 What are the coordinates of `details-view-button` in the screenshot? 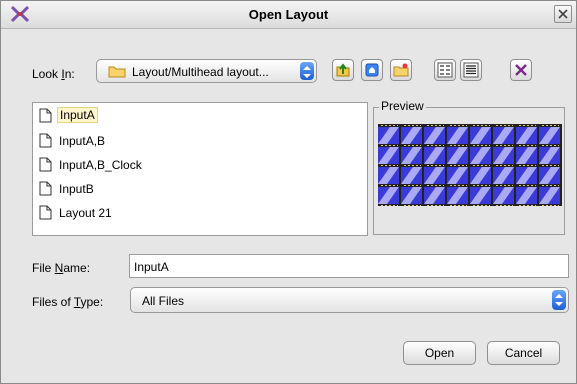 It's located at (471, 70).